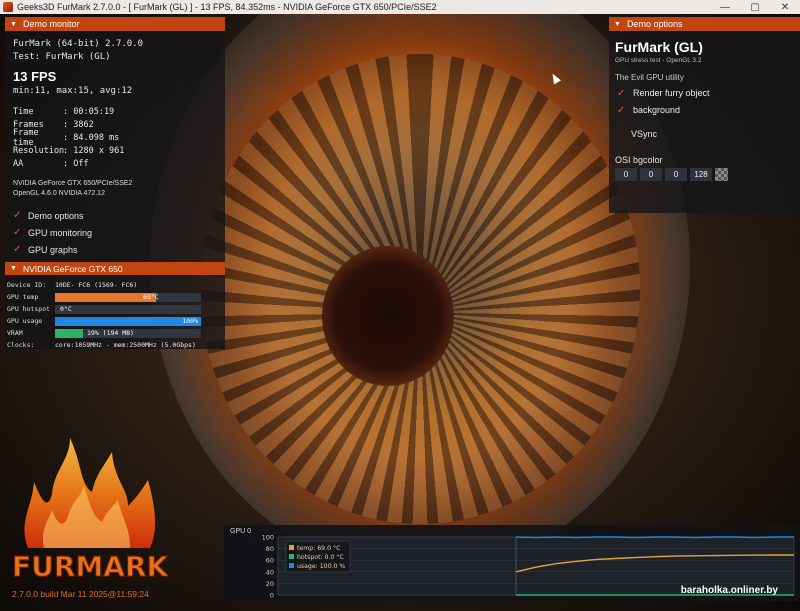 The width and height of the screenshot is (800, 611). I want to click on gpu-usage-row: GPU usage 100%, so click(115, 321).